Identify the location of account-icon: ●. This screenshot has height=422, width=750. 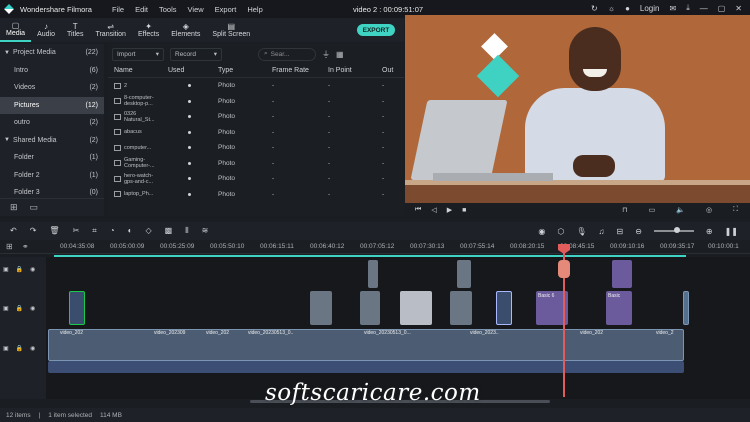
(627, 8).